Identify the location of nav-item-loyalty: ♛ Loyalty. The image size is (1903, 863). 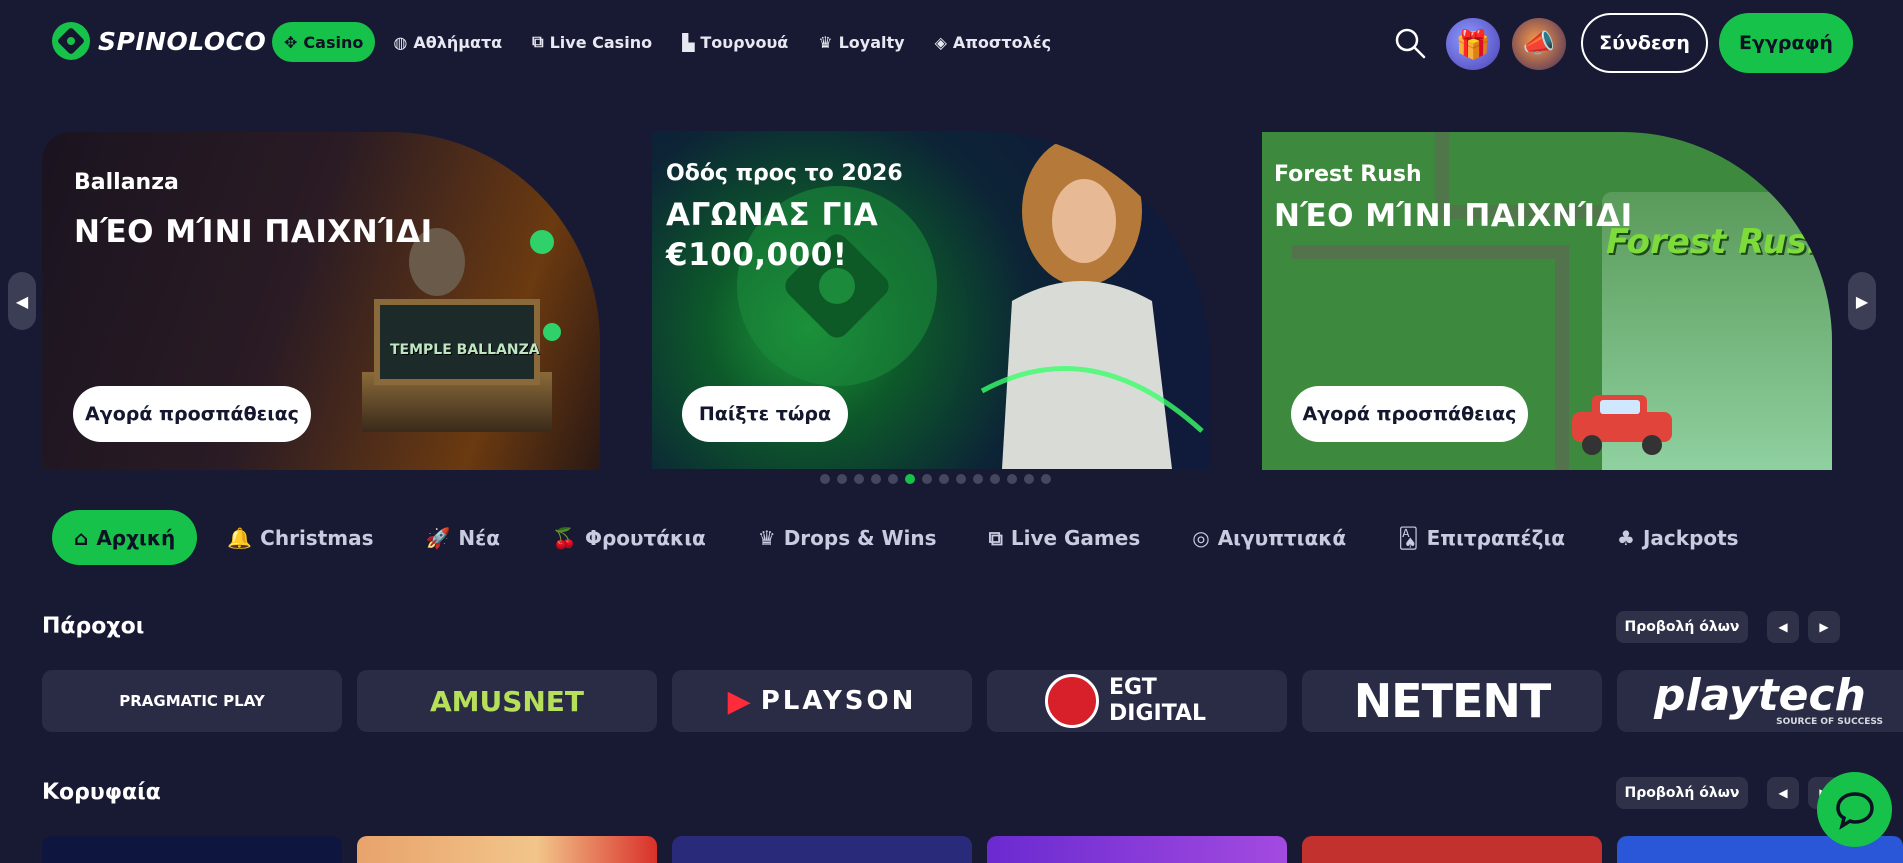
(861, 42).